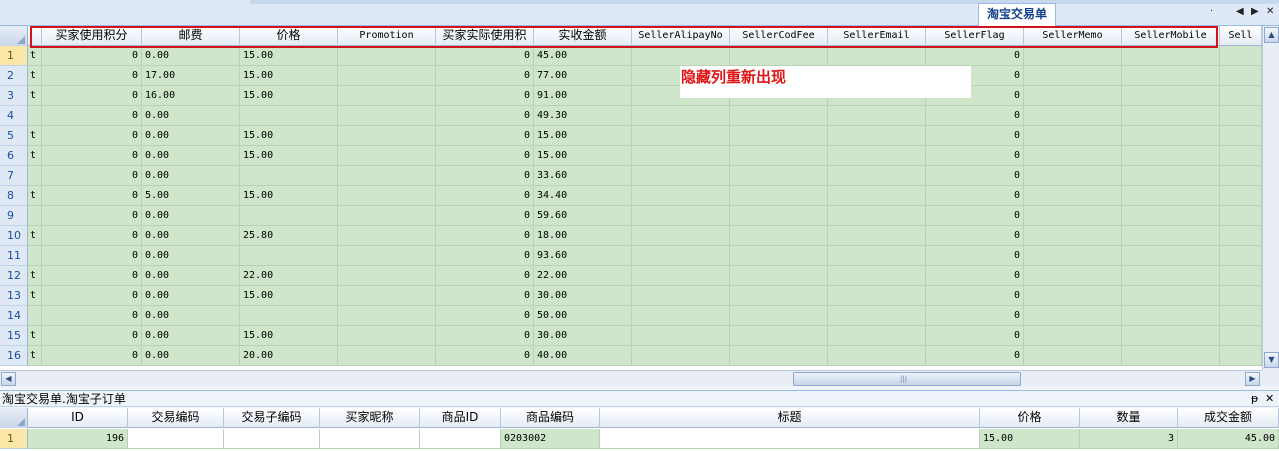 The height and width of the screenshot is (451, 1279). Describe the element at coordinates (176, 418) in the screenshot. I see `suborder-column-header: 交易编码` at that location.